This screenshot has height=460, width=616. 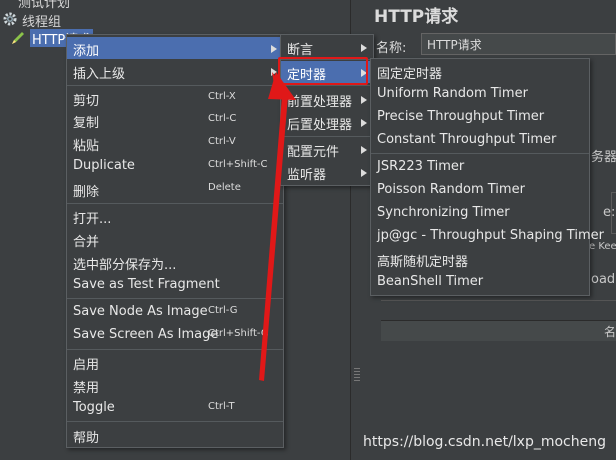 I want to click on menu-item-duplicate: Duplicate Ctrl+Shift-C, so click(x=175, y=166).